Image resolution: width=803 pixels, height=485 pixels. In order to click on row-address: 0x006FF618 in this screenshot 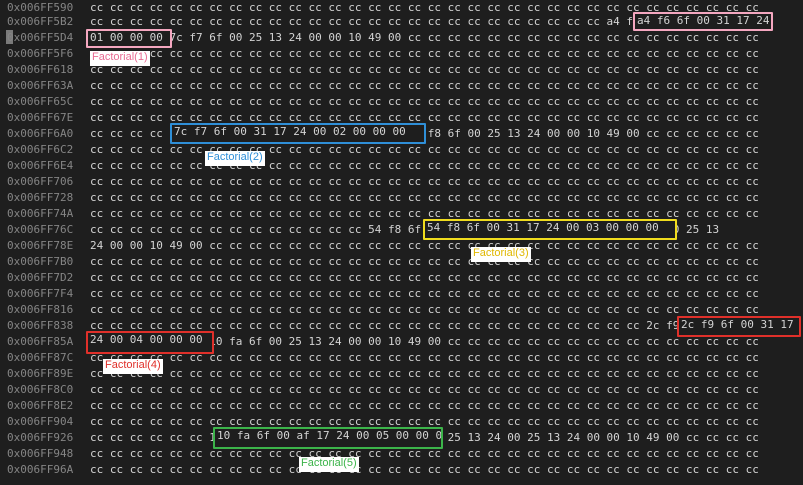, I will do `click(40, 69)`.